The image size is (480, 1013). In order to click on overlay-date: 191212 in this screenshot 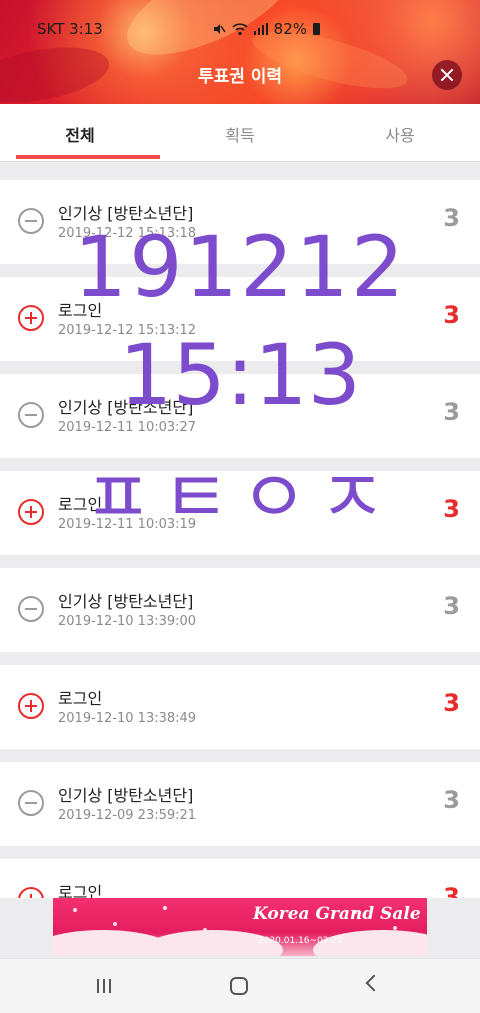, I will do `click(240, 267)`.